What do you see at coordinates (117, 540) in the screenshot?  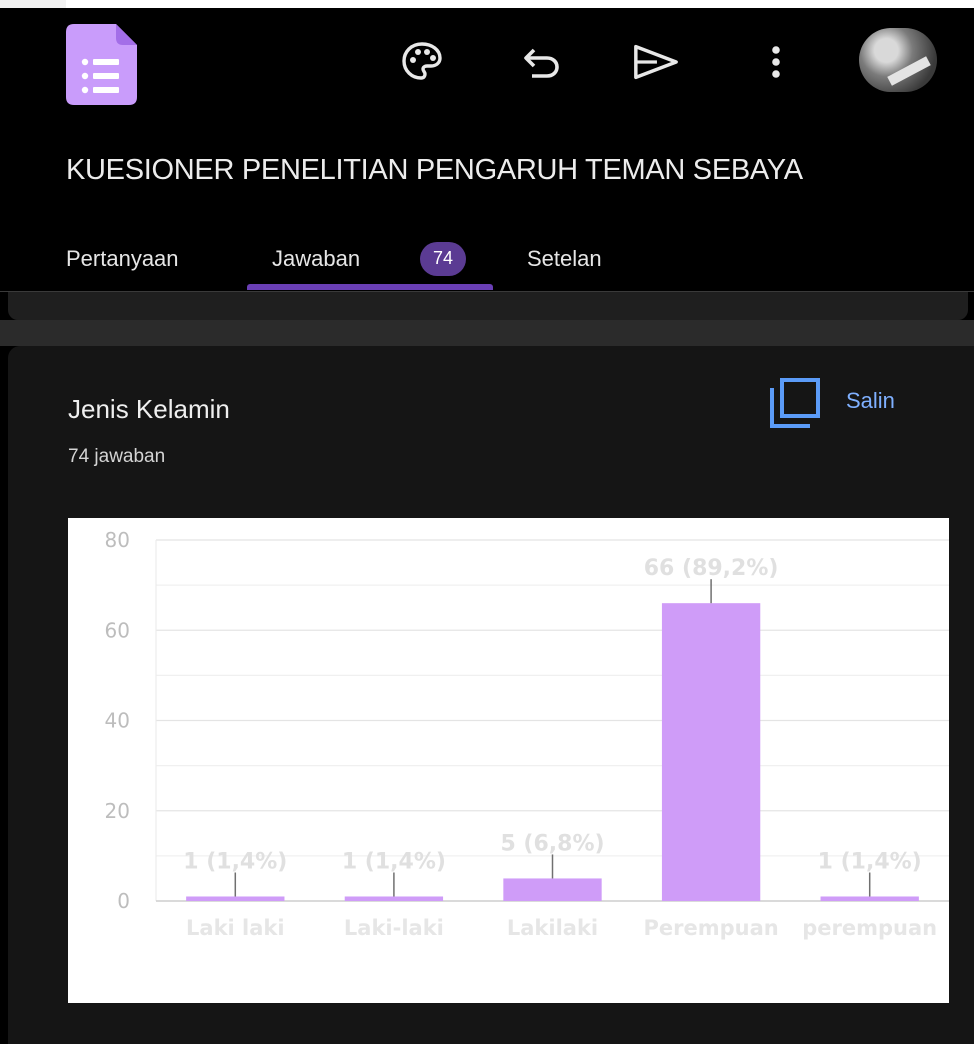 I see `y-tick-label: 80` at bounding box center [117, 540].